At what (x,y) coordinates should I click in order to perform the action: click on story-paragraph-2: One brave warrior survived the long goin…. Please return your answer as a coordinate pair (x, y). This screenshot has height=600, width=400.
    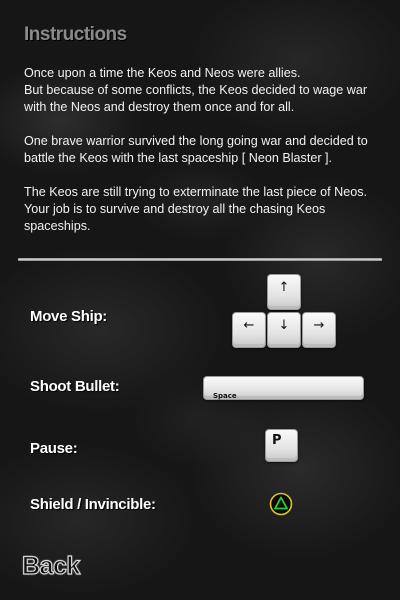
    Looking at the image, I should click on (196, 149).